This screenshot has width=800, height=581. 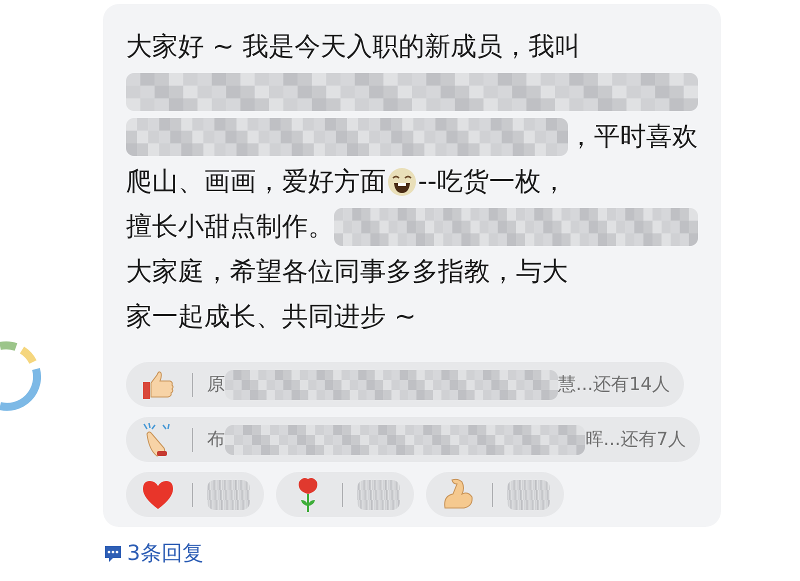 I want to click on reactor-names: 慧...还有14人, so click(x=614, y=385).